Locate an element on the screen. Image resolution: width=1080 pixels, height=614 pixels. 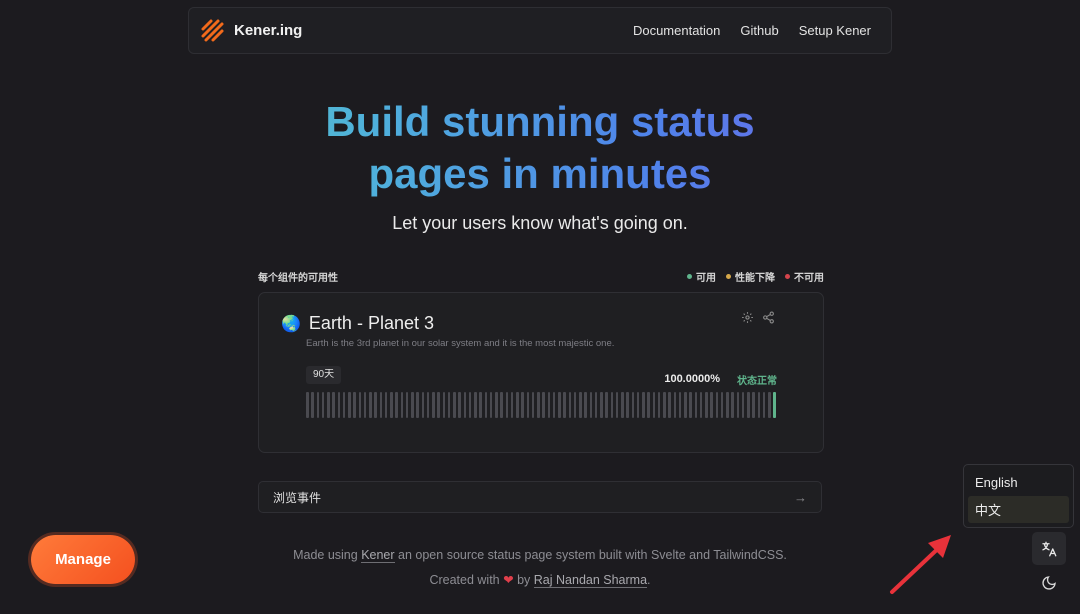
manage-button: Manage is located at coordinates (83, 559).